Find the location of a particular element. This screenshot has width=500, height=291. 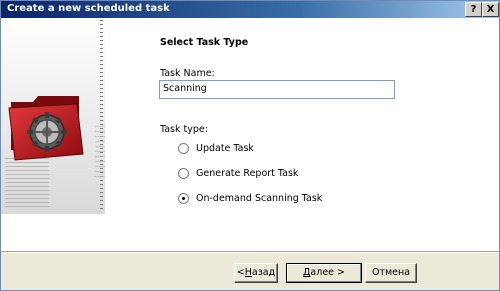

back-label: азад is located at coordinates (263, 272).